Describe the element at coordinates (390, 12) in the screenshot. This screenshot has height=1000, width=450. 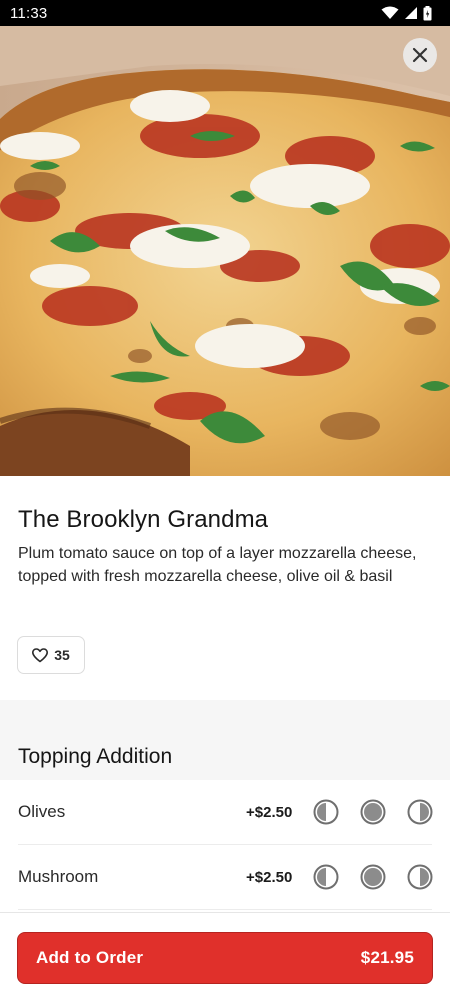
I see `wifi-icon` at that location.